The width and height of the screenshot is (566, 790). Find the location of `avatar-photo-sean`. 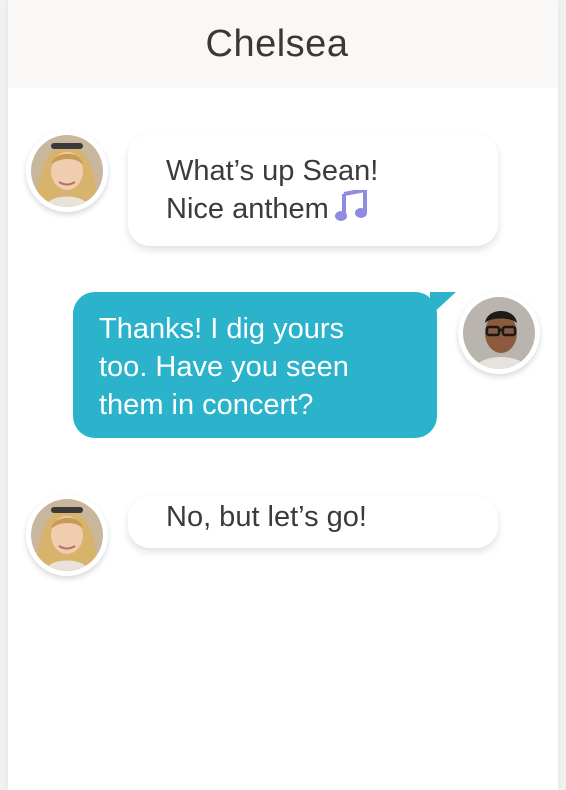

avatar-photo-sean is located at coordinates (499, 333).